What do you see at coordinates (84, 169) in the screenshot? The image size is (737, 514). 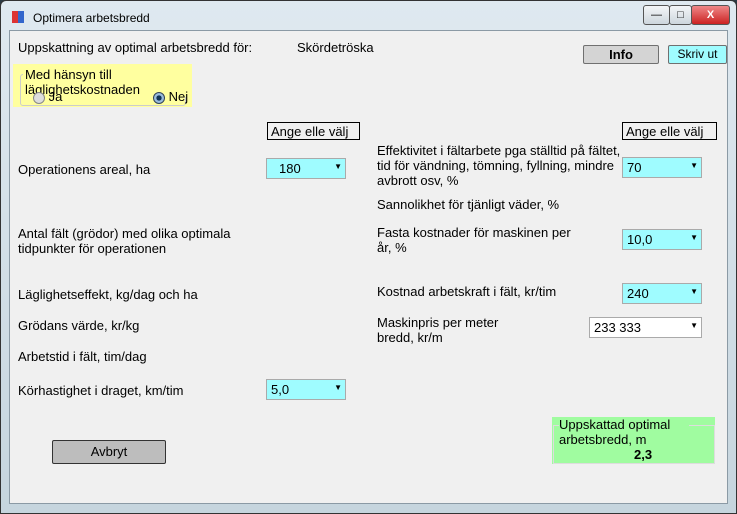 I see `area-label: Operationens areal, ha` at bounding box center [84, 169].